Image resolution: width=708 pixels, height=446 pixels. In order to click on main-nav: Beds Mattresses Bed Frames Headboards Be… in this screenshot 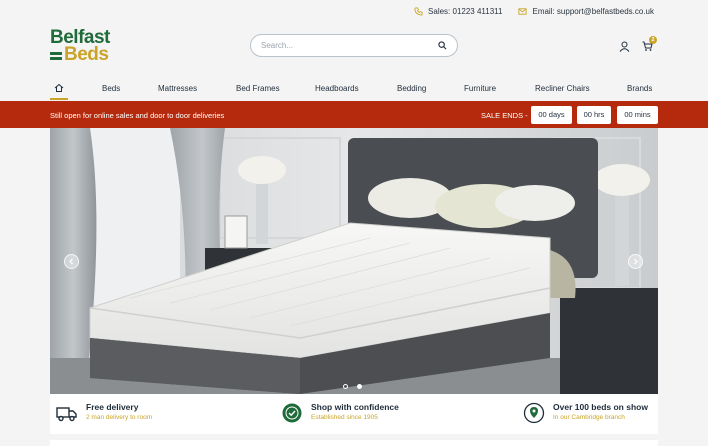, I will do `click(354, 89)`.